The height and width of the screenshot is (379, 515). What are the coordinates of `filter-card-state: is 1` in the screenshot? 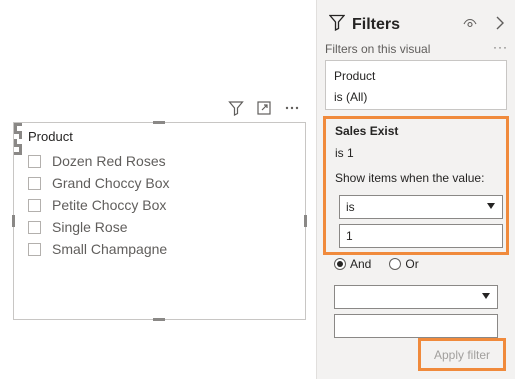 It's located at (344, 153).